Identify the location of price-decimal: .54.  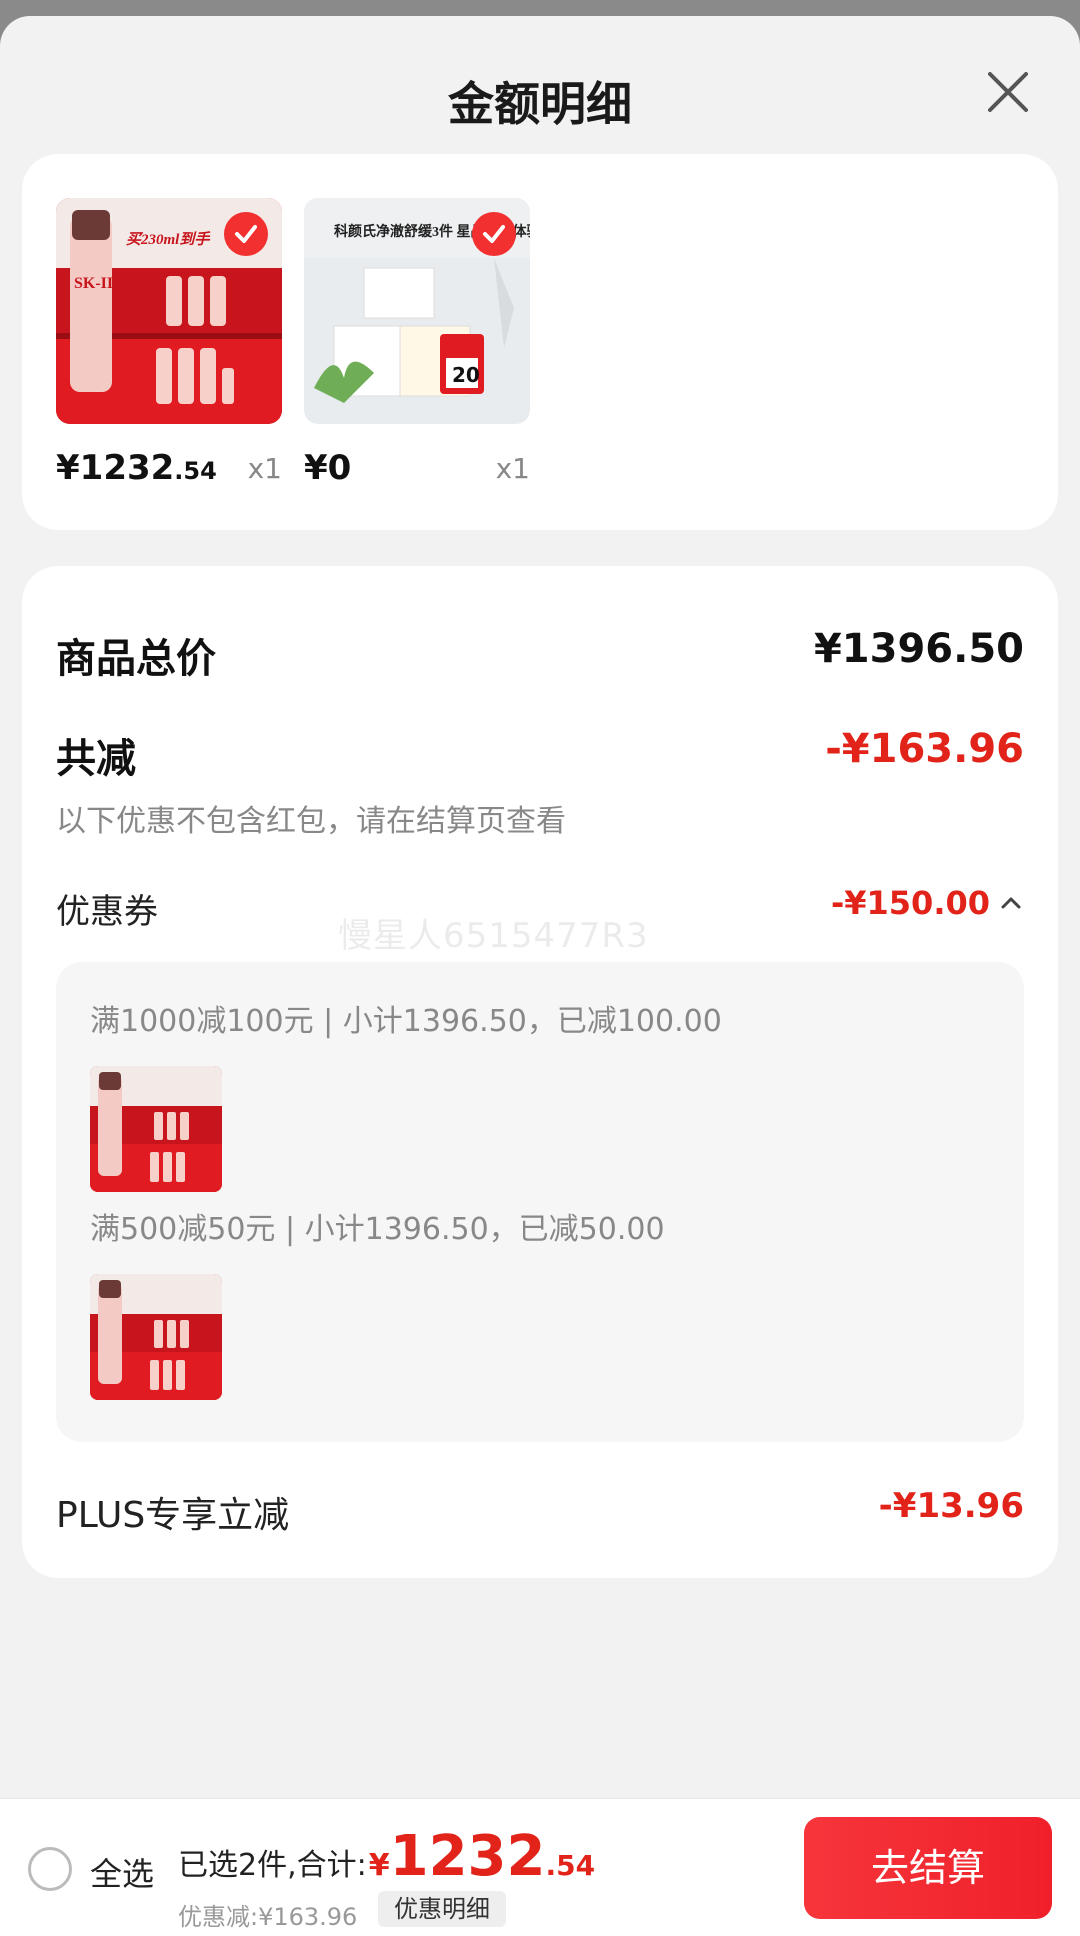
(195, 471).